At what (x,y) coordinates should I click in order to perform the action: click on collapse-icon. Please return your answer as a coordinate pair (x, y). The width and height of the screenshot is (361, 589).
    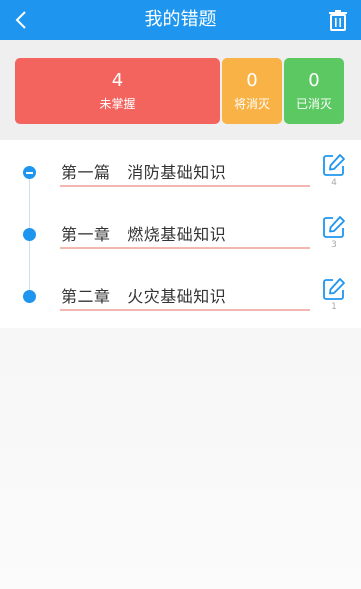
    Looking at the image, I should click on (29, 172).